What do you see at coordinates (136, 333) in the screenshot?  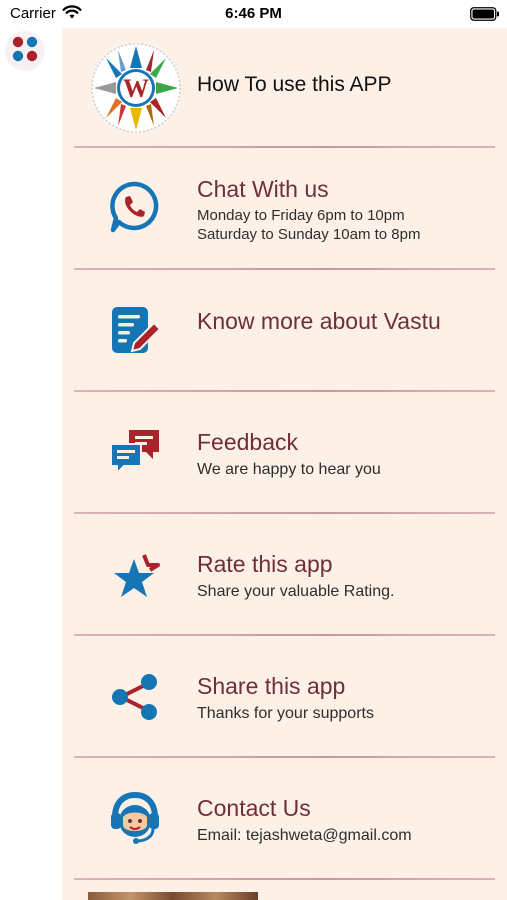 I see `document-edit-icon` at bounding box center [136, 333].